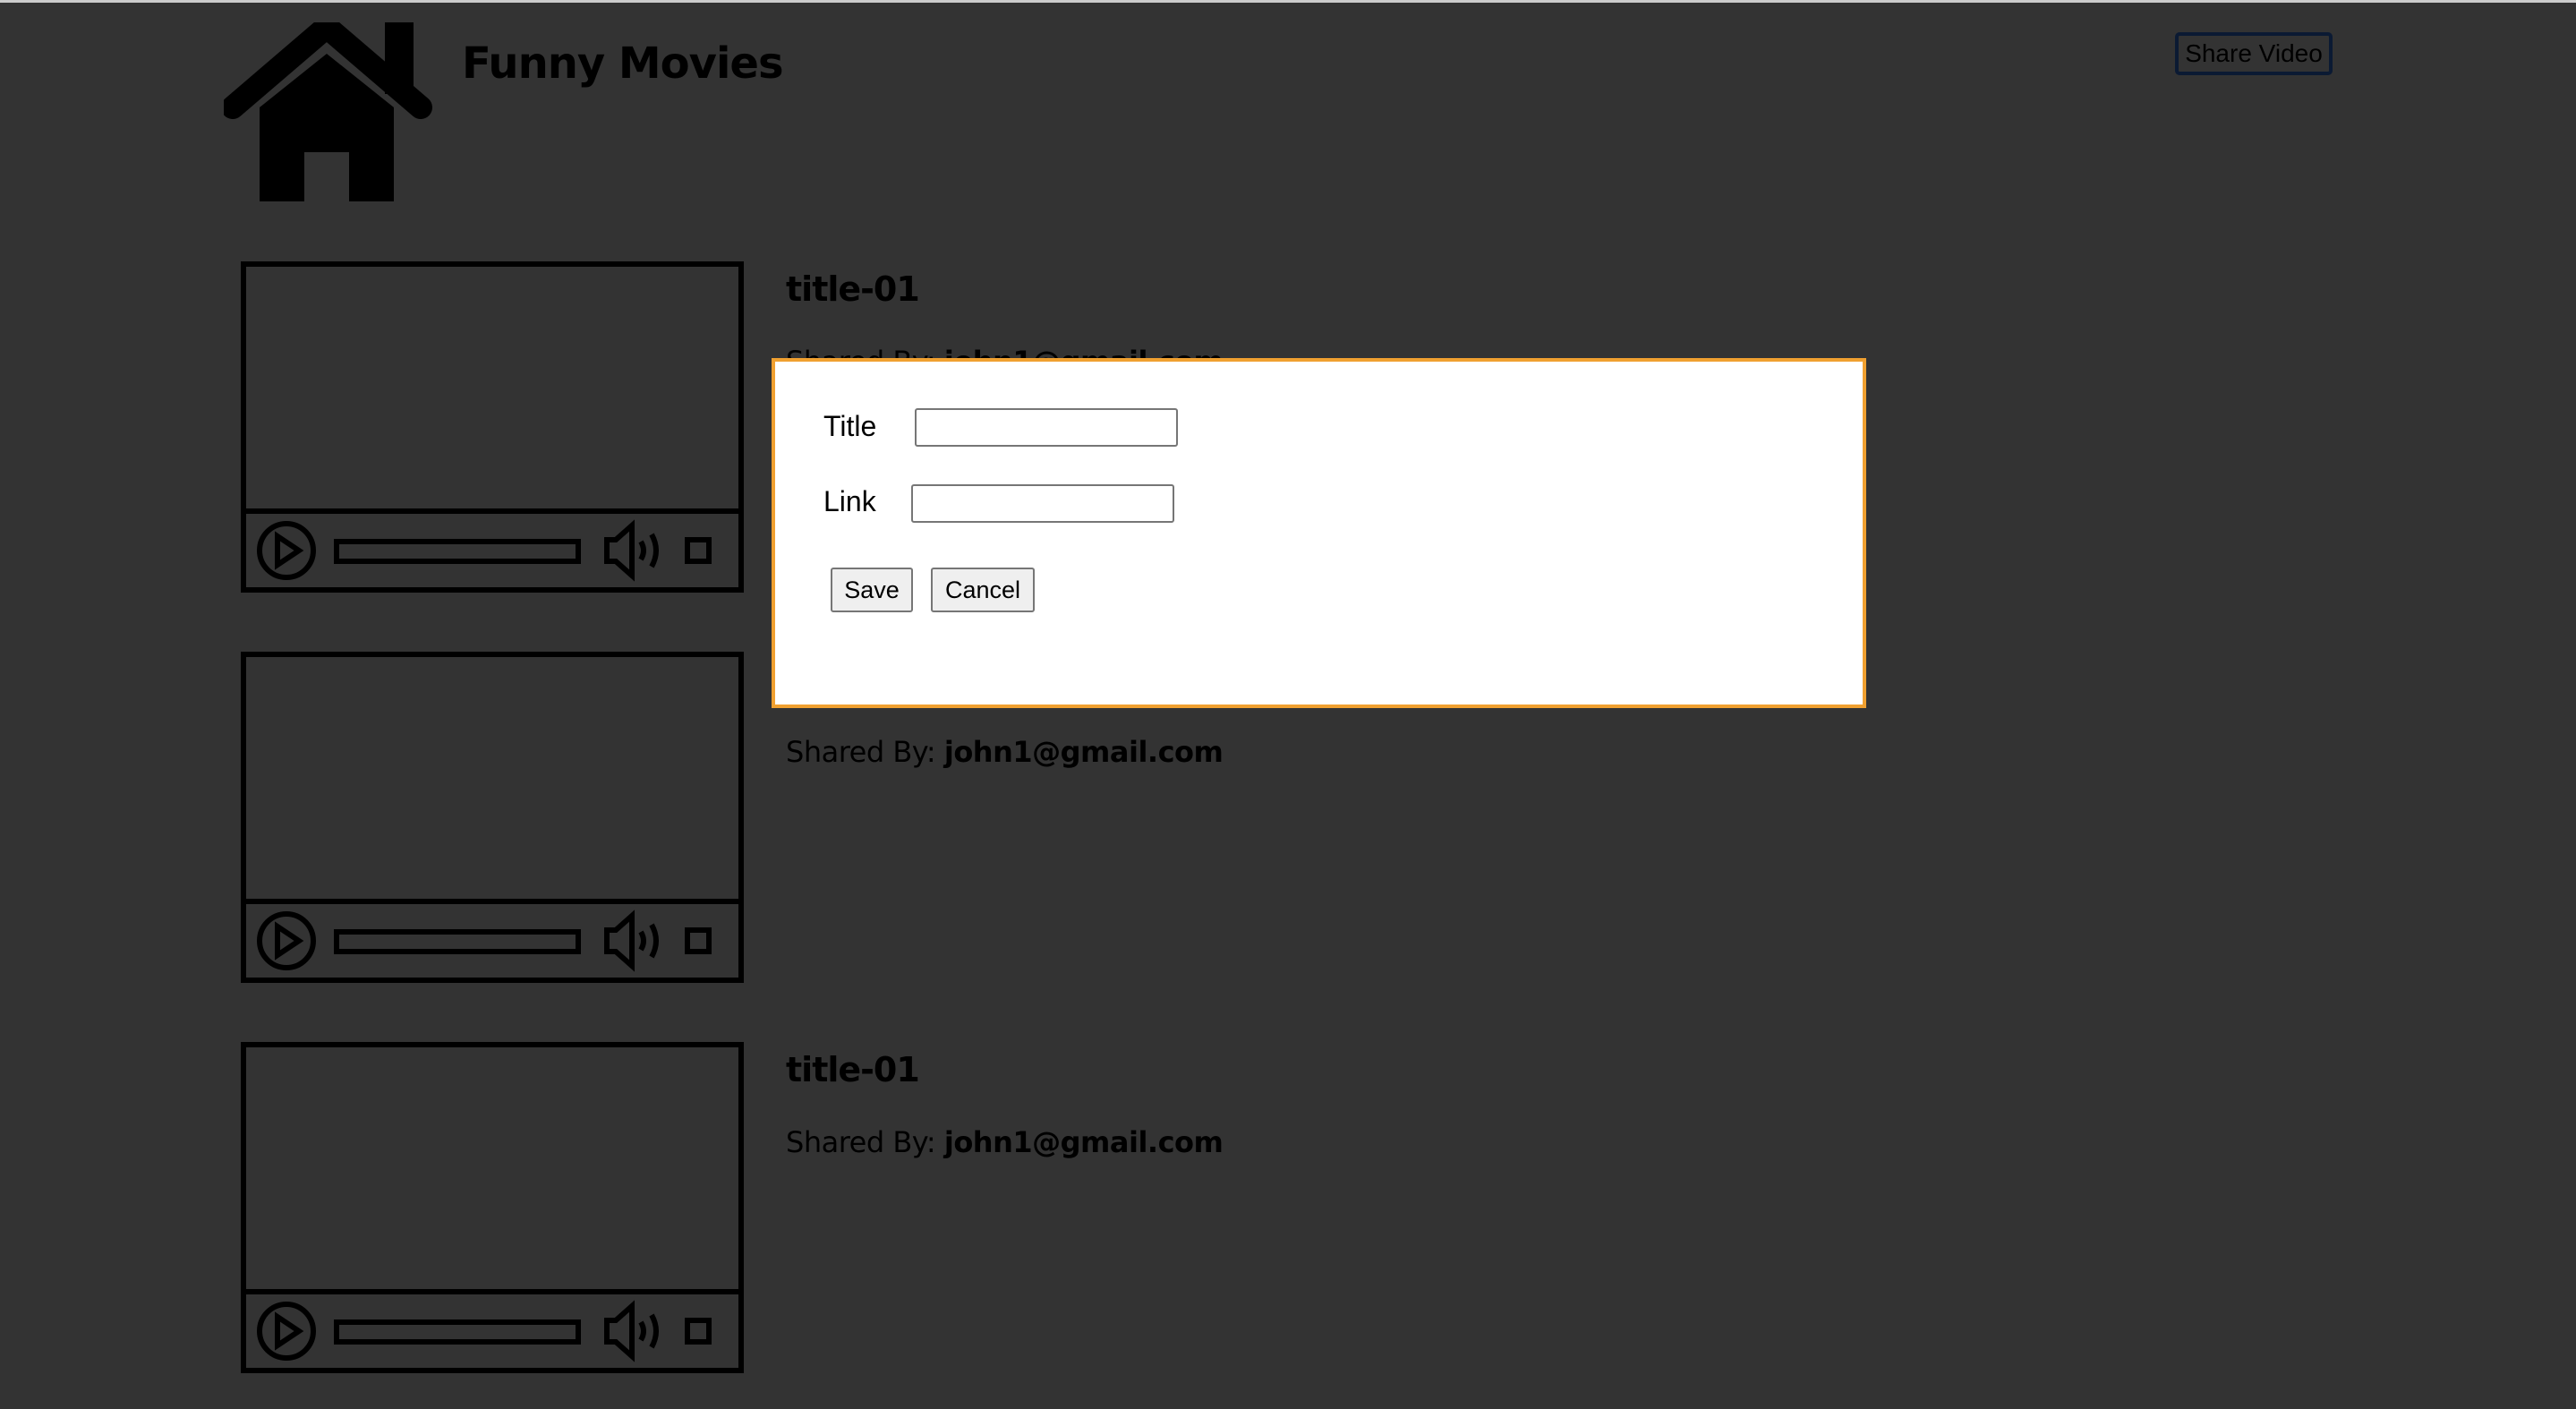 Image resolution: width=2576 pixels, height=1409 pixels. I want to click on link-label: Link, so click(849, 501).